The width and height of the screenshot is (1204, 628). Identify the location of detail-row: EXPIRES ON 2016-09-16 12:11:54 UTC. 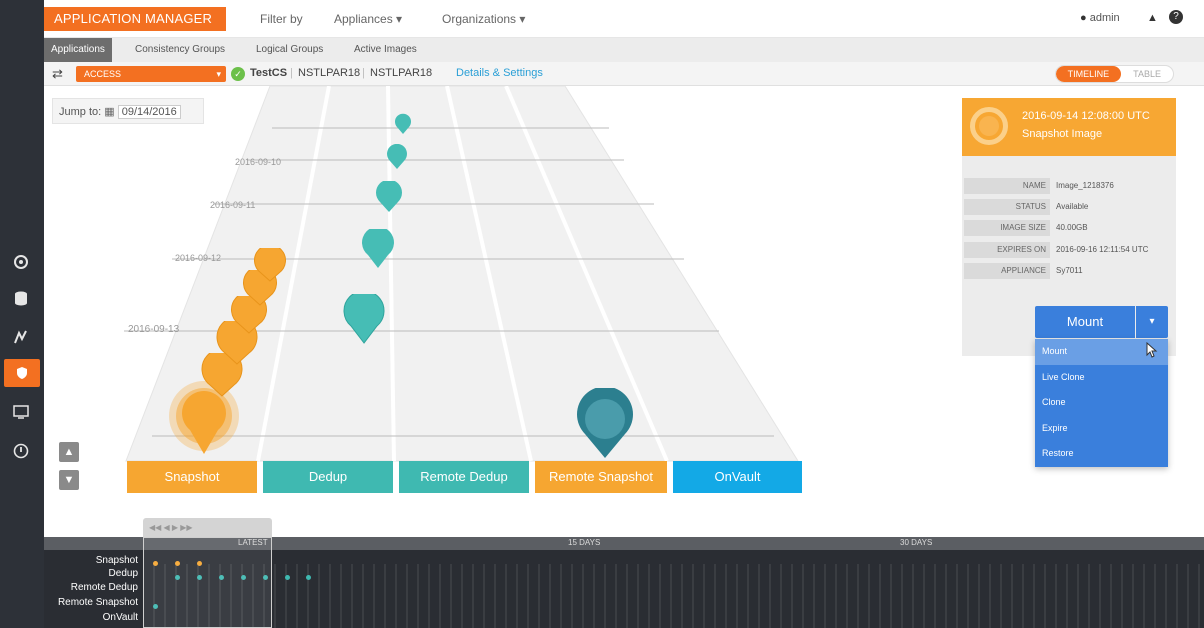
(1069, 250).